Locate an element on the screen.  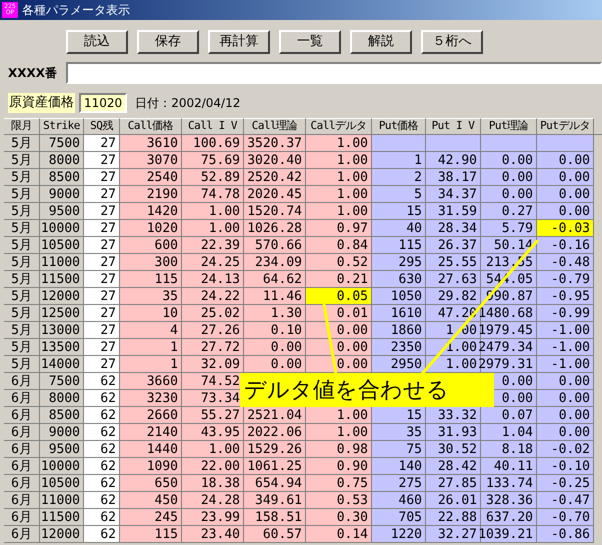
table-cell: 450 is located at coordinates (151, 500).